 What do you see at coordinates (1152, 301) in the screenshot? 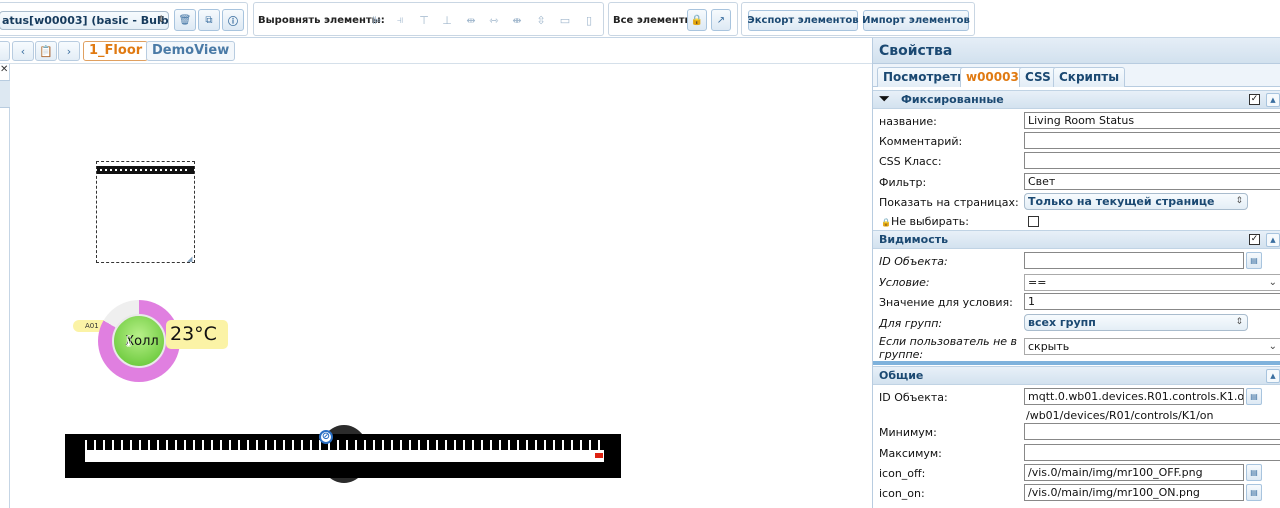
I see `cond-value-input: 1` at bounding box center [1152, 301].